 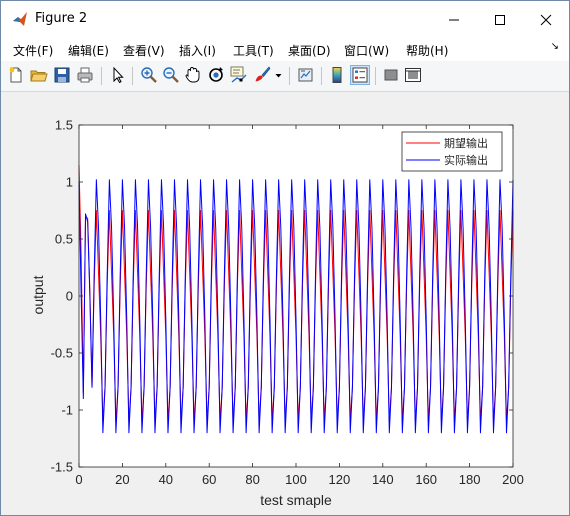 What do you see at coordinates (285, 76) in the screenshot?
I see `figure-toolbar` at bounding box center [285, 76].